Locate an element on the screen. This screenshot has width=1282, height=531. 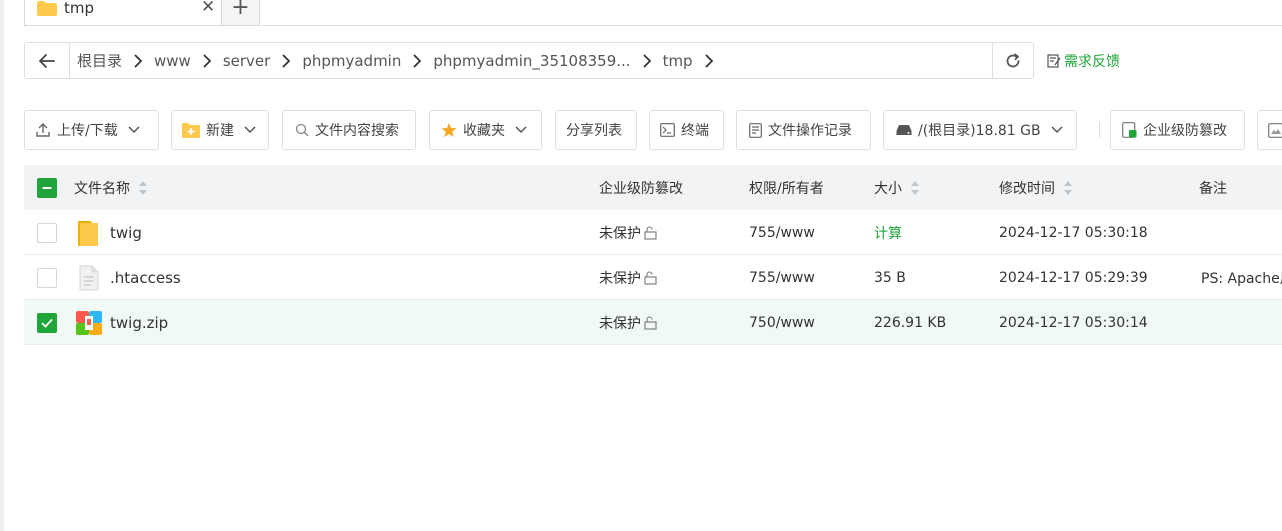
zip-icon is located at coordinates (89, 322).